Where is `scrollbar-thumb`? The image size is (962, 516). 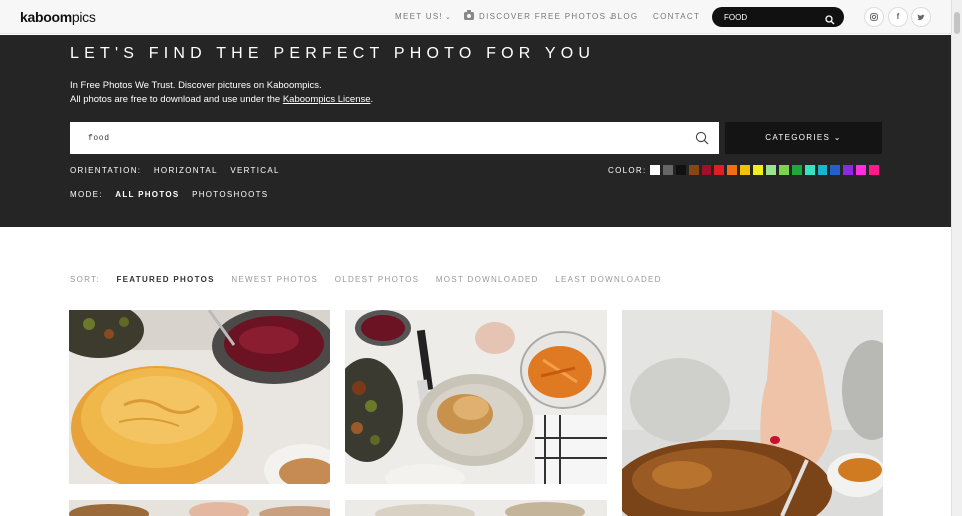 scrollbar-thumb is located at coordinates (957, 23).